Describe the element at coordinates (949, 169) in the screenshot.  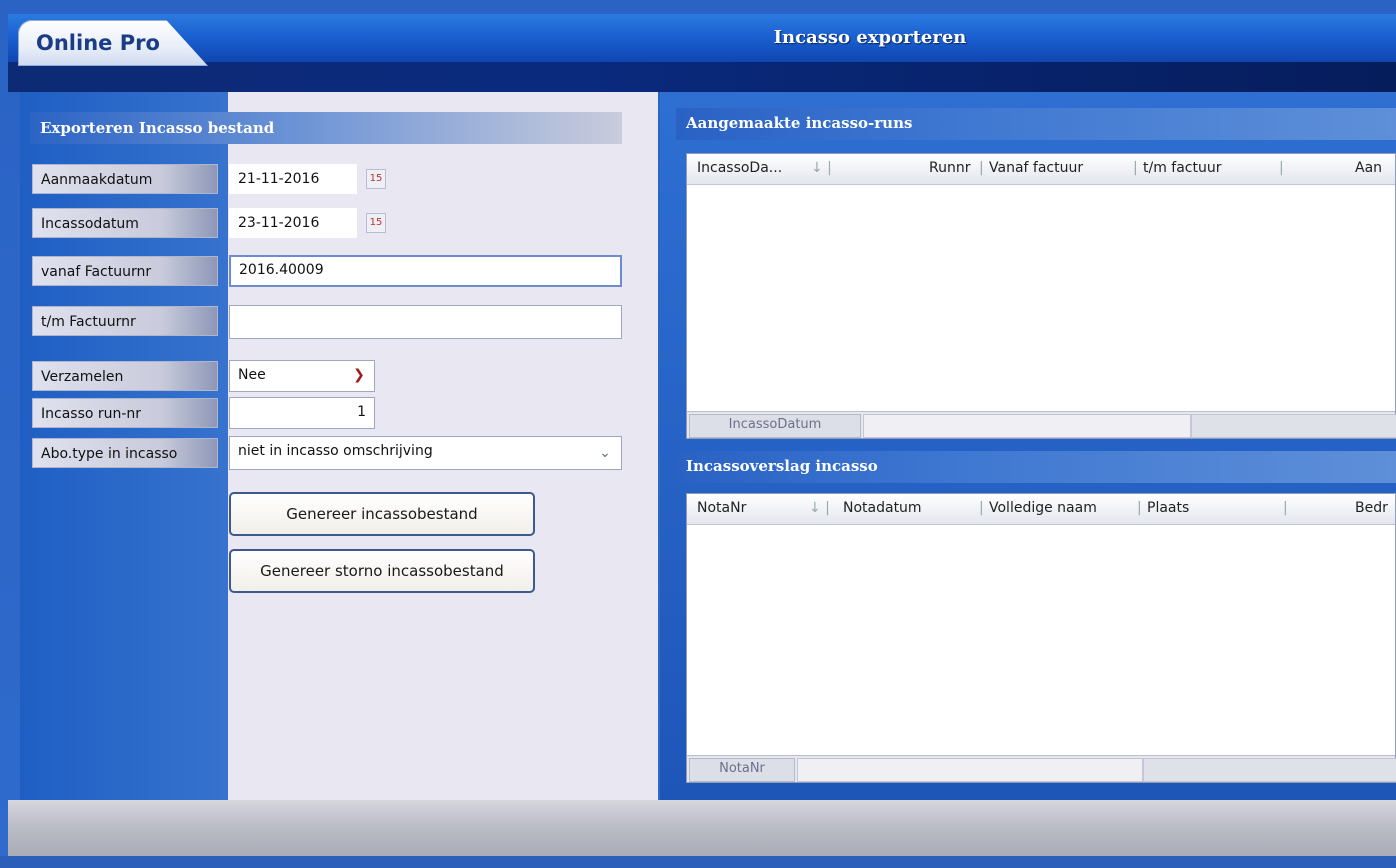
I see `col-header-runnr: Runnr` at that location.